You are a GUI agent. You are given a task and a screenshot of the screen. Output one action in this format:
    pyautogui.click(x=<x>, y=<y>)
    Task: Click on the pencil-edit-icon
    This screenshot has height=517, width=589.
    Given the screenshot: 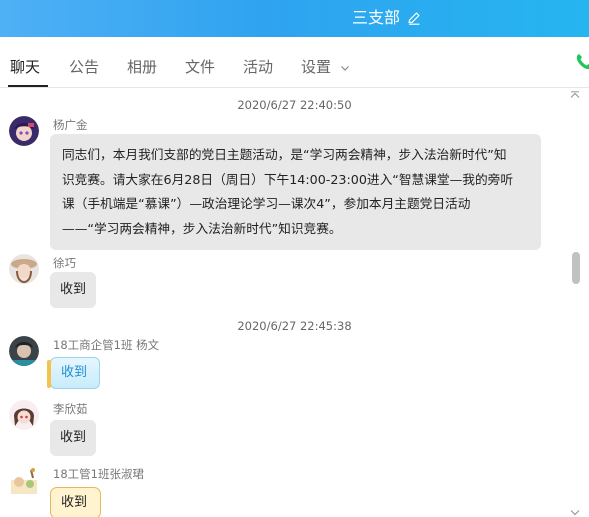 What is the action you would take?
    pyautogui.click(x=414, y=18)
    